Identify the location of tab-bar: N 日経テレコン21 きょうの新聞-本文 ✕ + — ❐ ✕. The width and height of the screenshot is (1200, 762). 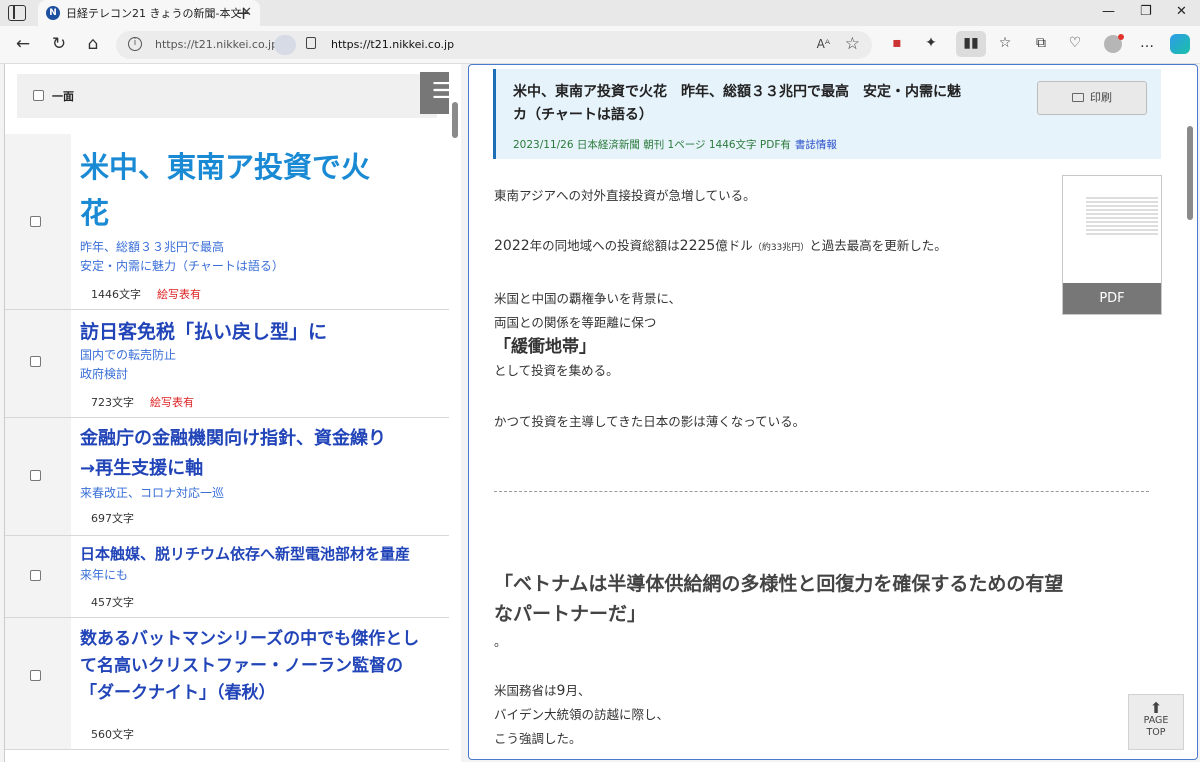
(600, 13).